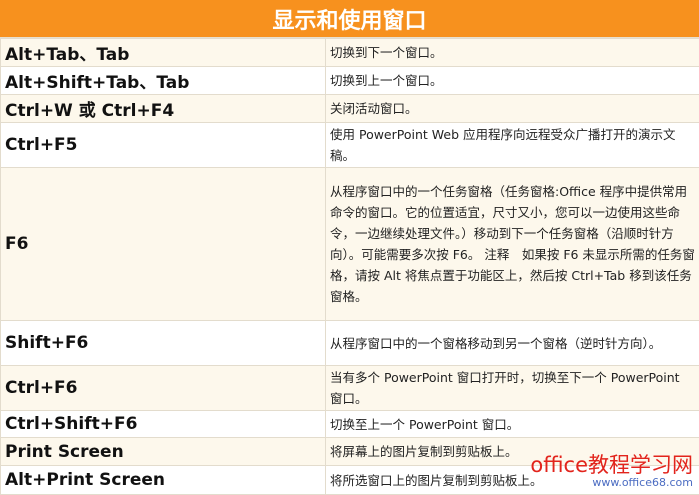  What do you see at coordinates (163, 343) in the screenshot?
I see `shortcut-key: Shift+F6` at bounding box center [163, 343].